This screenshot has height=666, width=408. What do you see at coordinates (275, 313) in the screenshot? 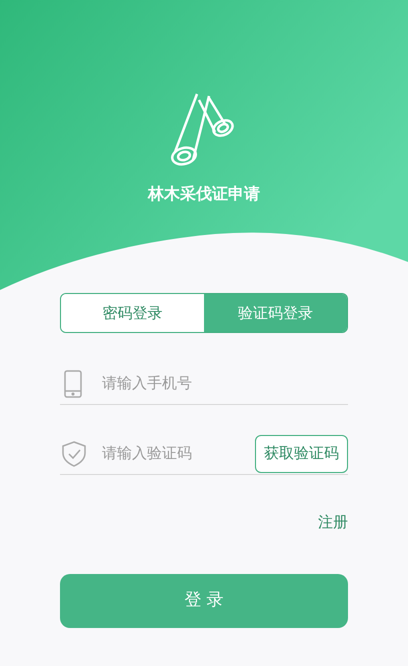
I see `login-tab: 验证码登录` at bounding box center [275, 313].